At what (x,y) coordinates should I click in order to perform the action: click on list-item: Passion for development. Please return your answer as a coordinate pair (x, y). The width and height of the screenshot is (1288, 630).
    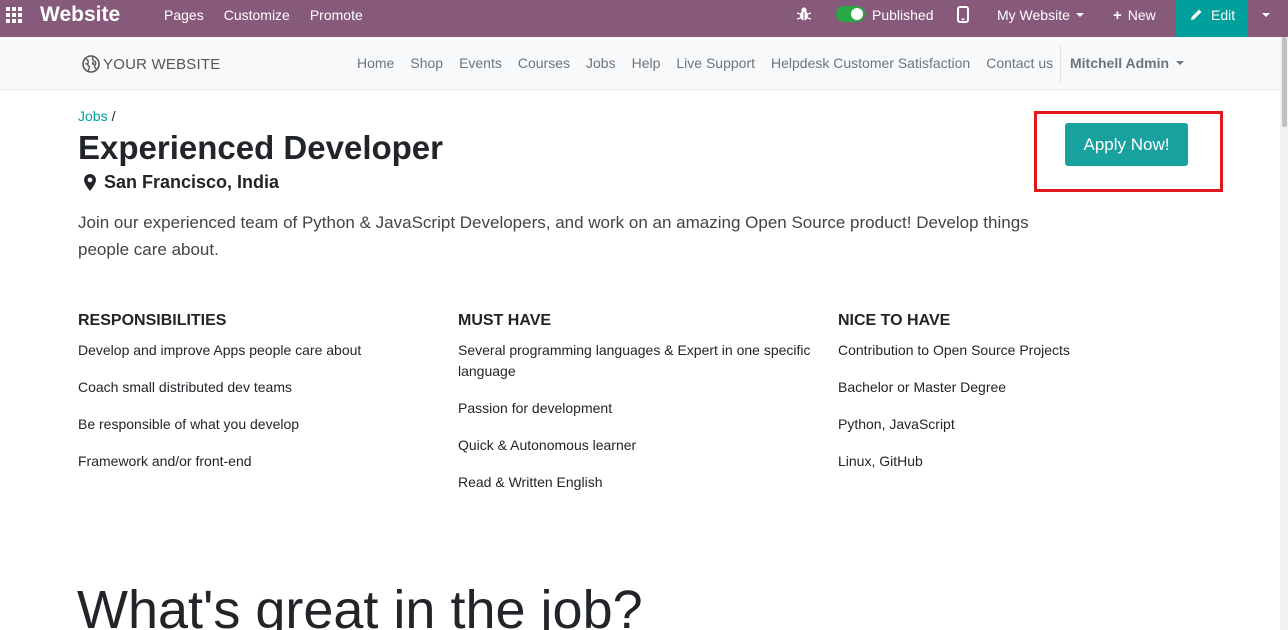
    Looking at the image, I should click on (535, 408).